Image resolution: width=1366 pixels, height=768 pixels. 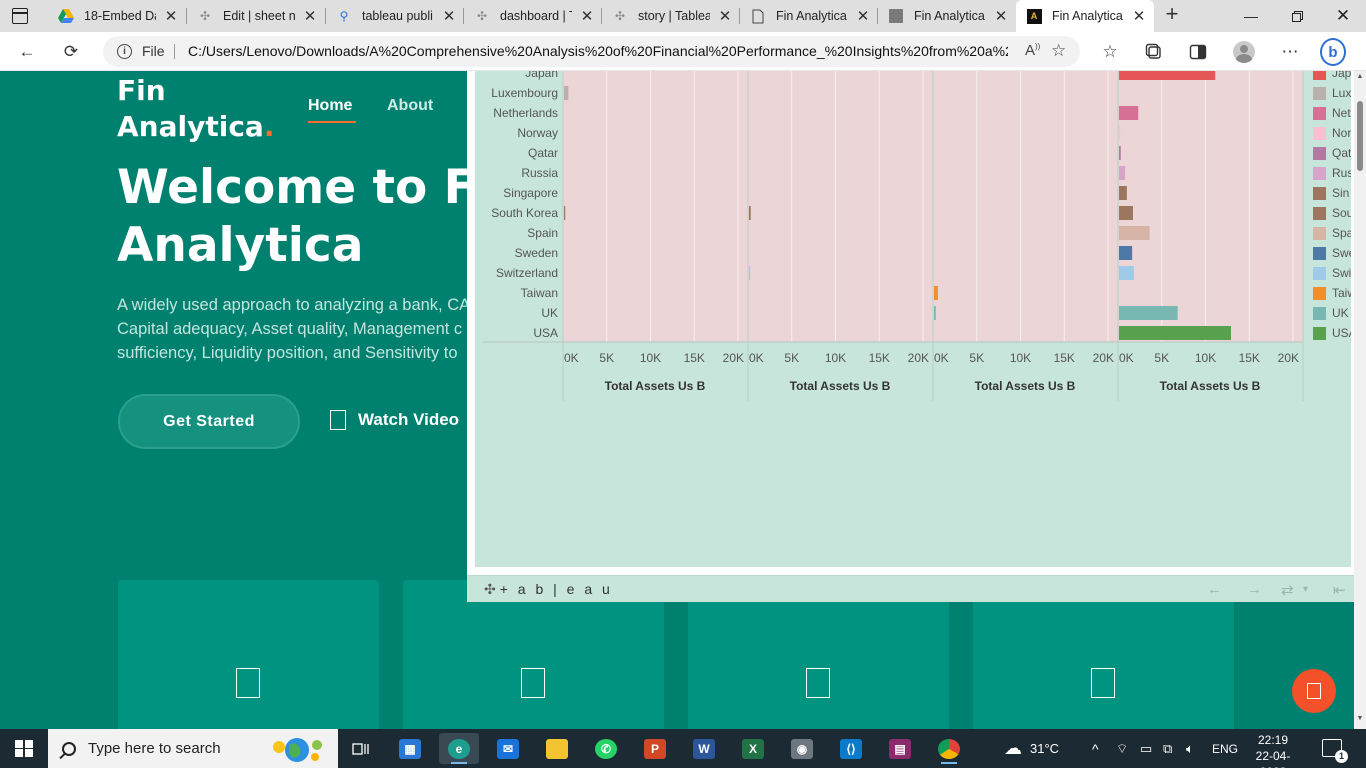 I want to click on nav-home-link: Home, so click(x=332, y=110).